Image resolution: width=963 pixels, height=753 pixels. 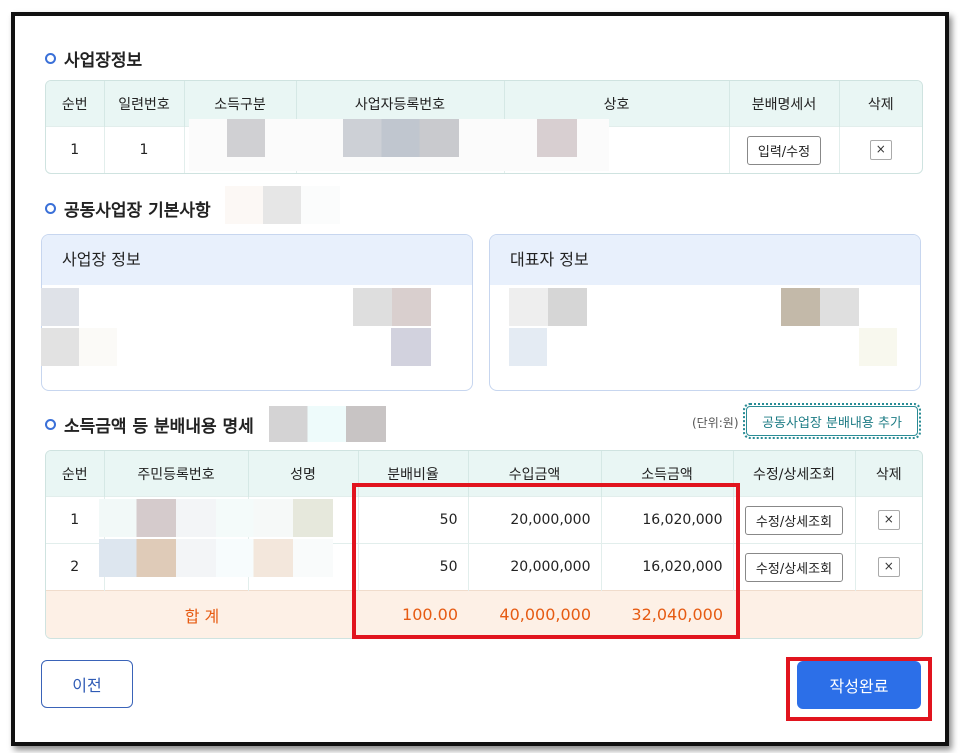 What do you see at coordinates (859, 685) in the screenshot?
I see `complete-button: 작성완료` at bounding box center [859, 685].